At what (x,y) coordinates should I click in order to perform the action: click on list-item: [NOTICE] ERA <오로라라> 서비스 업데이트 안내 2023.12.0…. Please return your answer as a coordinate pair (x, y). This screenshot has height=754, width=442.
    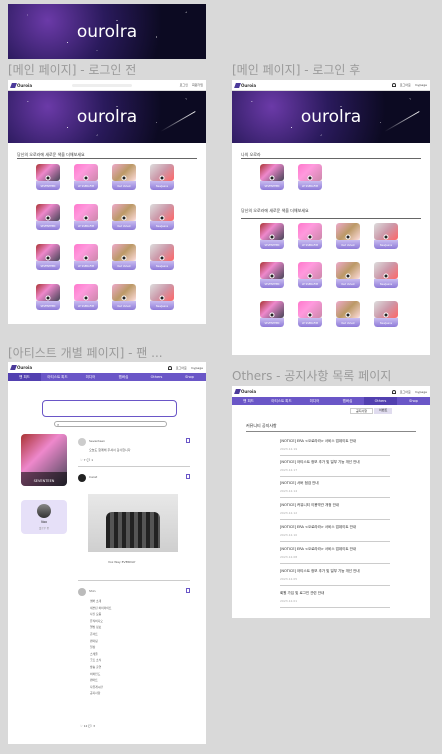
    Looking at the image, I should click on (335, 555).